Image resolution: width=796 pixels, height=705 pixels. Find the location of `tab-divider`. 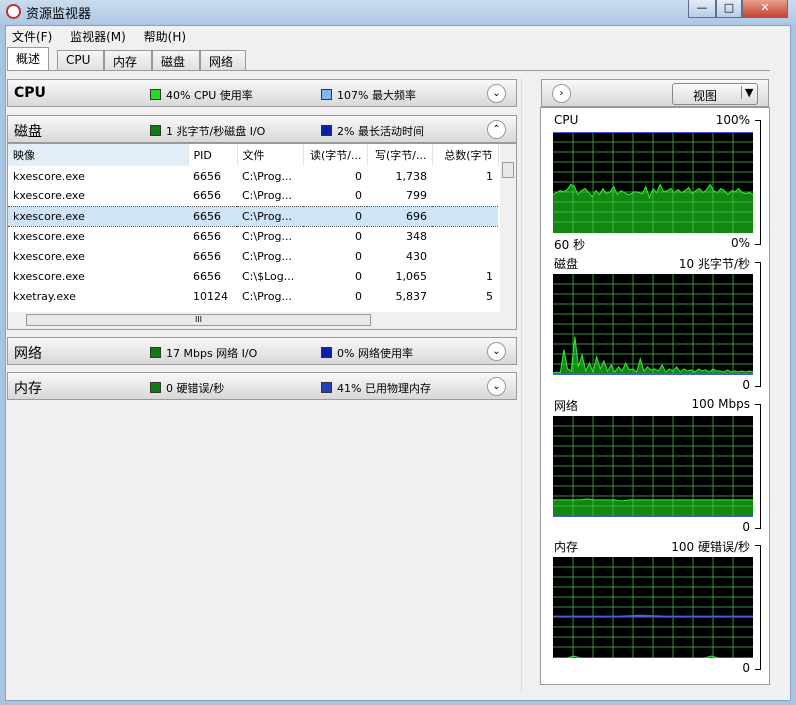

tab-divider is located at coordinates (388, 70).